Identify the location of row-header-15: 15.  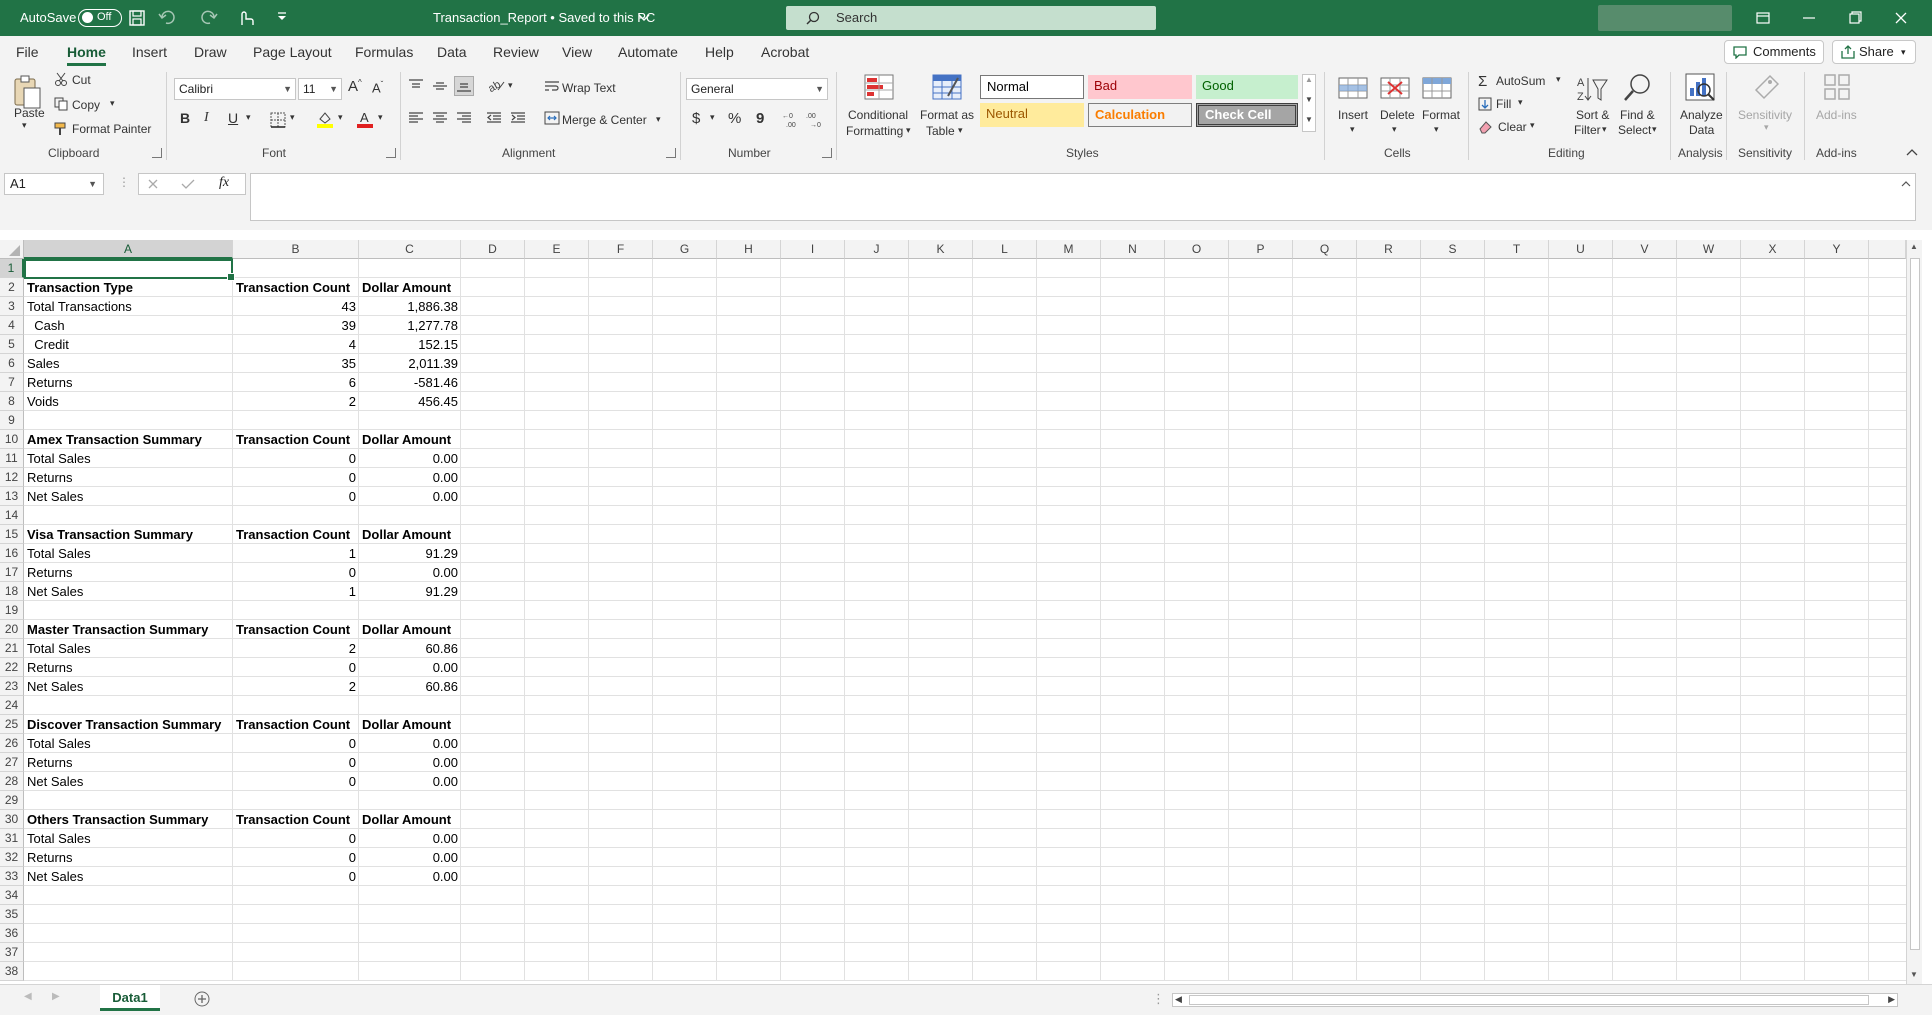
(12, 534).